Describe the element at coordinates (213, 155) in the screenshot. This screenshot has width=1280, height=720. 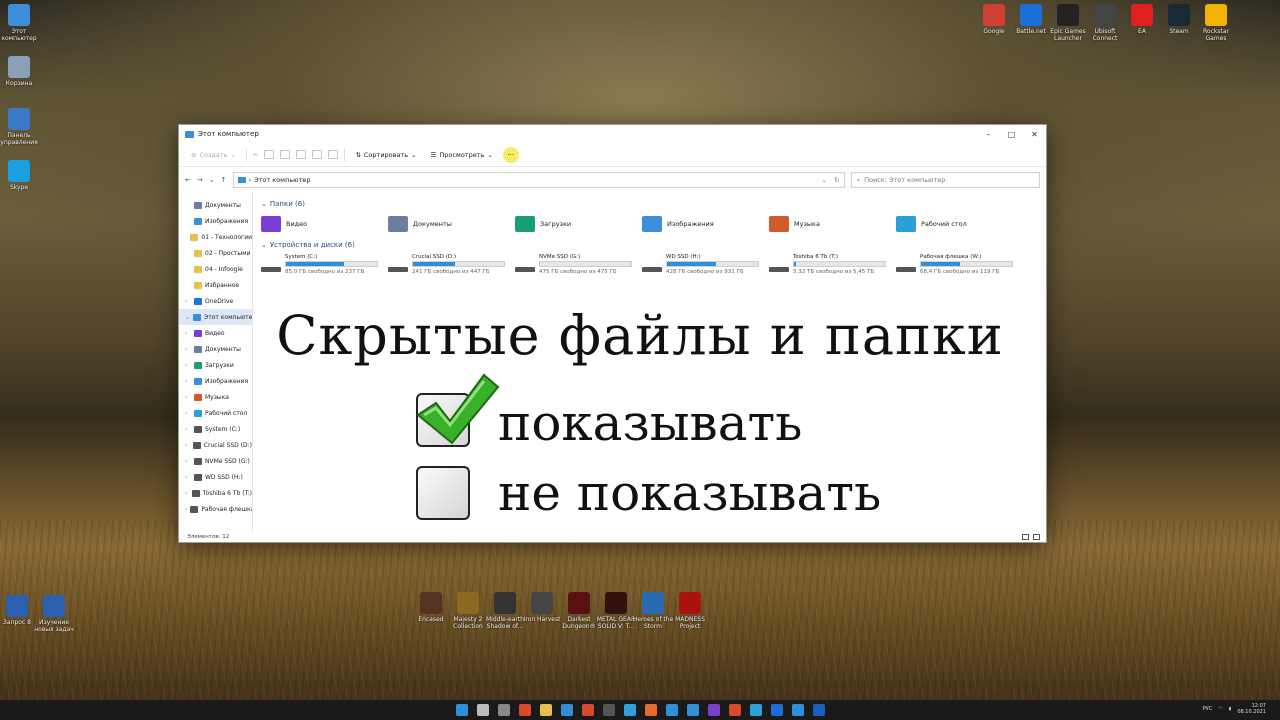
I see `create-button: ⊕ Создать ⌄` at that location.